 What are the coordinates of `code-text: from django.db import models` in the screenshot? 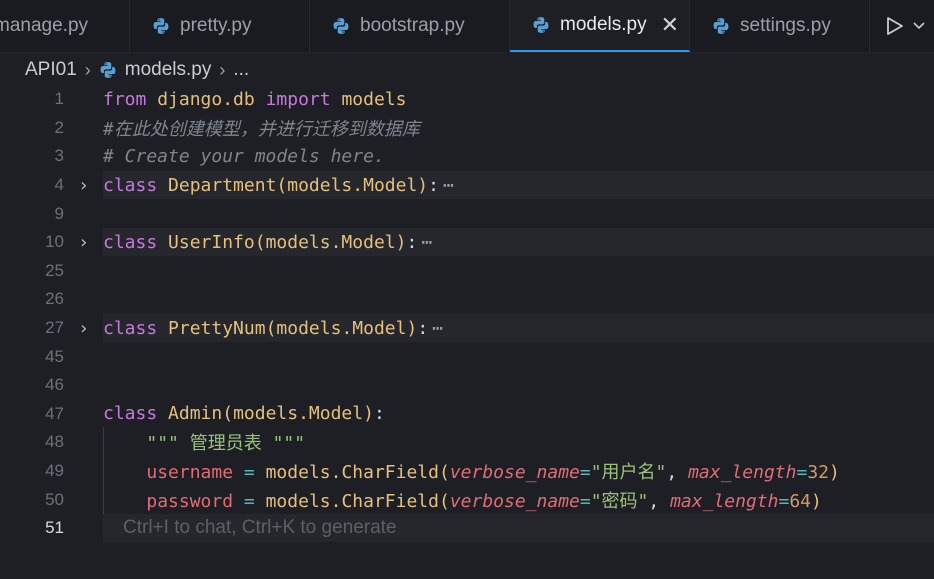 It's located at (255, 99).